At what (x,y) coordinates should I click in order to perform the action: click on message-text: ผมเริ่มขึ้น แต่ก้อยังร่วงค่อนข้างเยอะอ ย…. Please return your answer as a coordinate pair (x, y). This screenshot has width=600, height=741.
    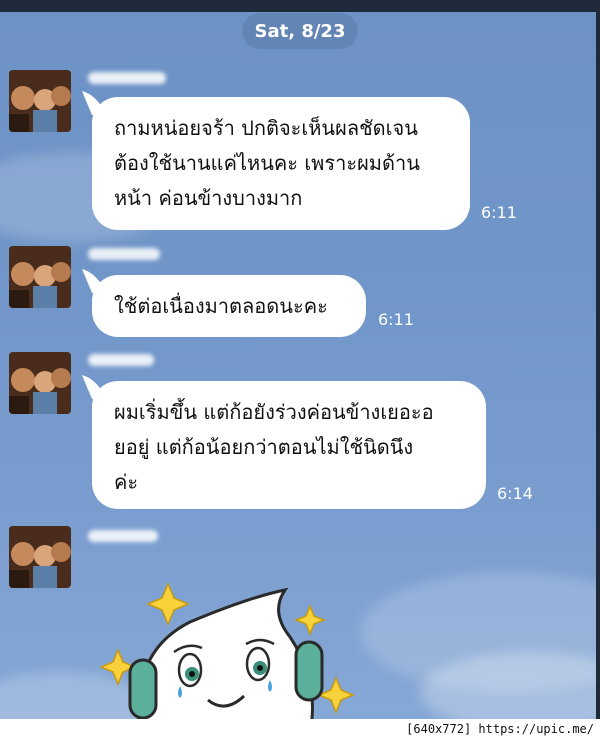
    Looking at the image, I should click on (274, 447).